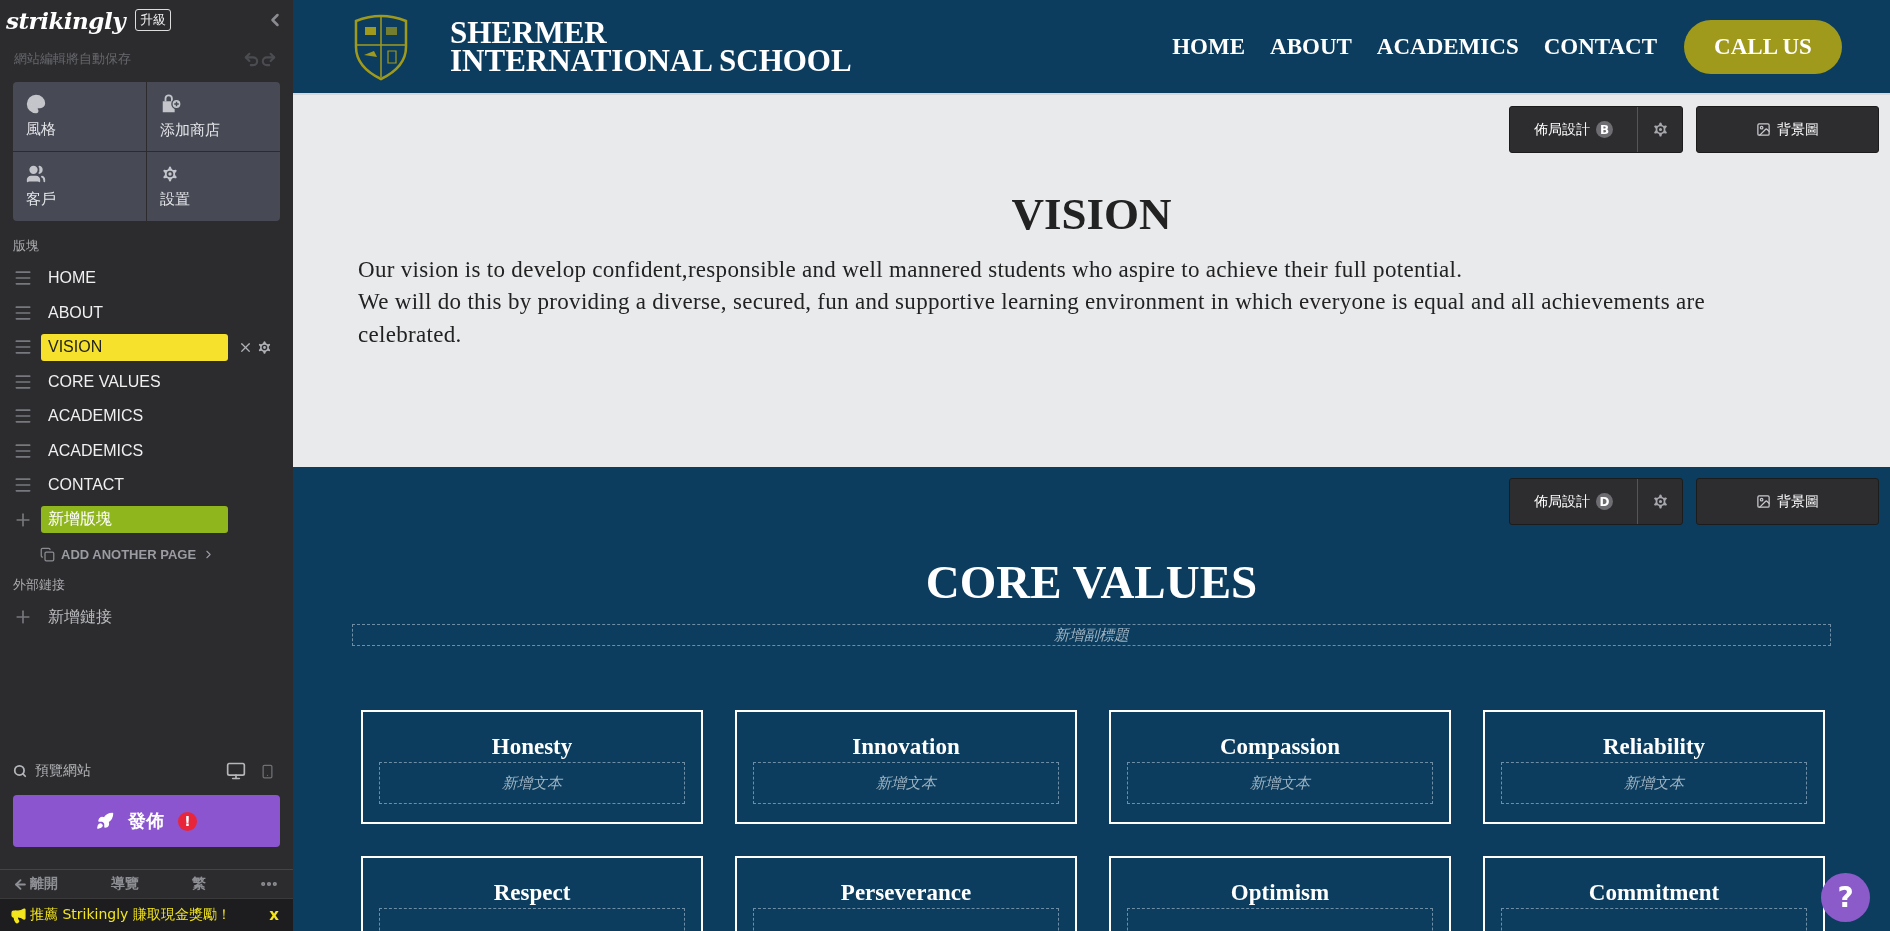 The width and height of the screenshot is (1890, 931). Describe the element at coordinates (146, 821) in the screenshot. I see `publish-button: 發佈 !` at that location.